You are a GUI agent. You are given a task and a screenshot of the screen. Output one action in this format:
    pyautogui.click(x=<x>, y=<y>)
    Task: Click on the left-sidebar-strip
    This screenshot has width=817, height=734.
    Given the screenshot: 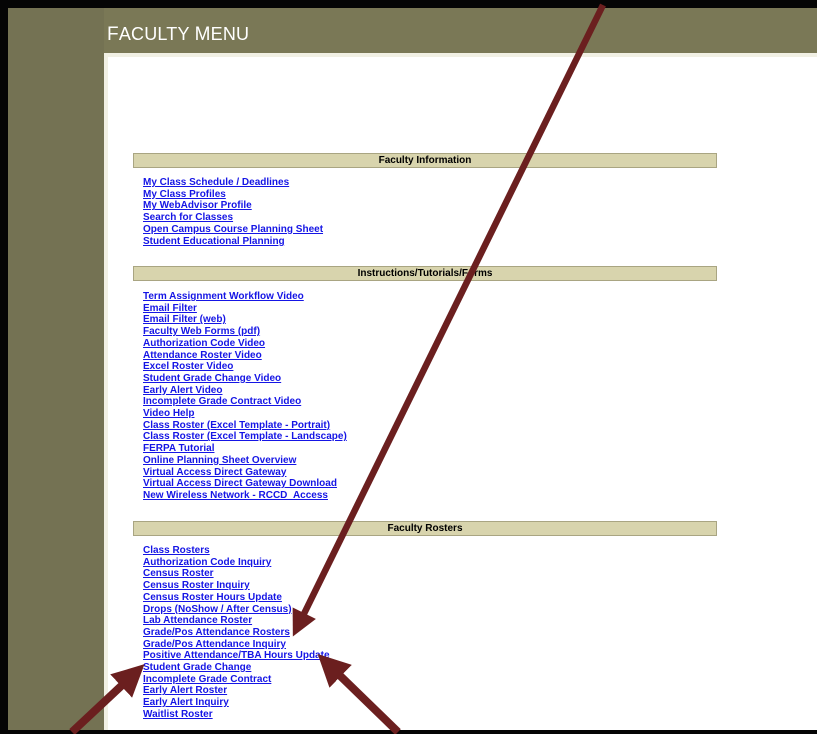 What is the action you would take?
    pyautogui.click(x=56, y=369)
    